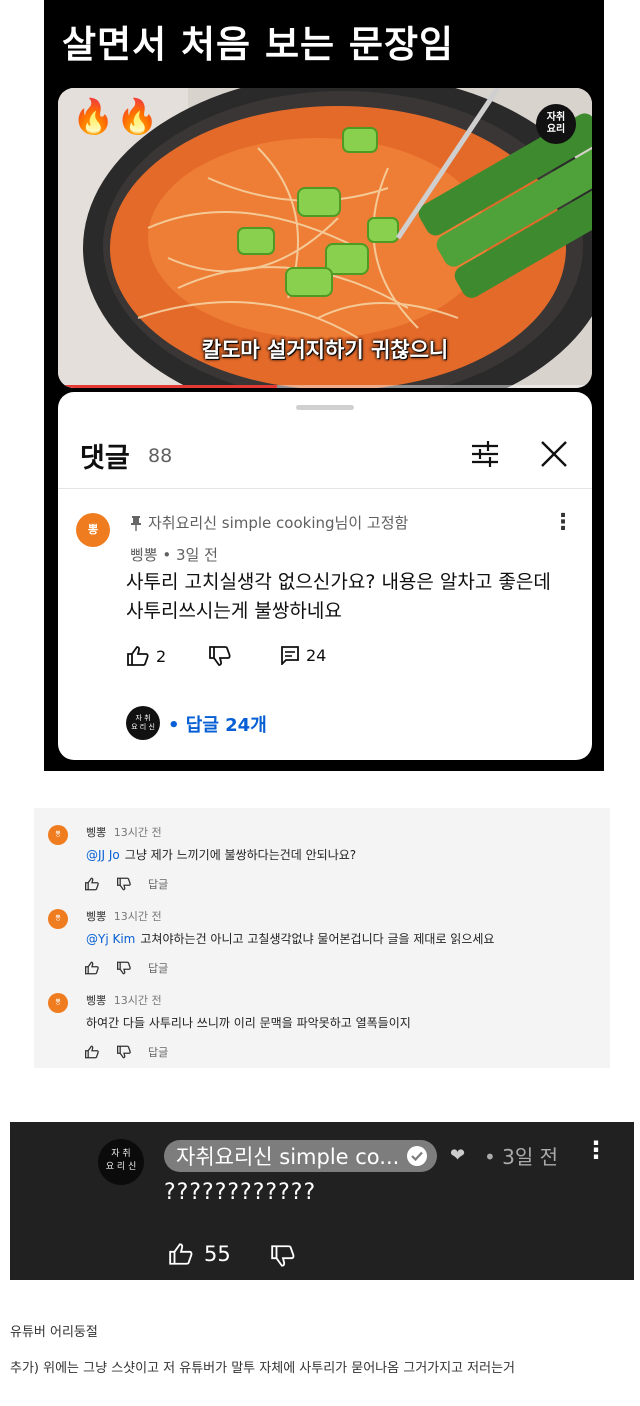  I want to click on reply-body: 하여간 다들 사투리나 쓰니까 이리 문맥을 파악못하고 열폭들이지, so click(248, 1023).